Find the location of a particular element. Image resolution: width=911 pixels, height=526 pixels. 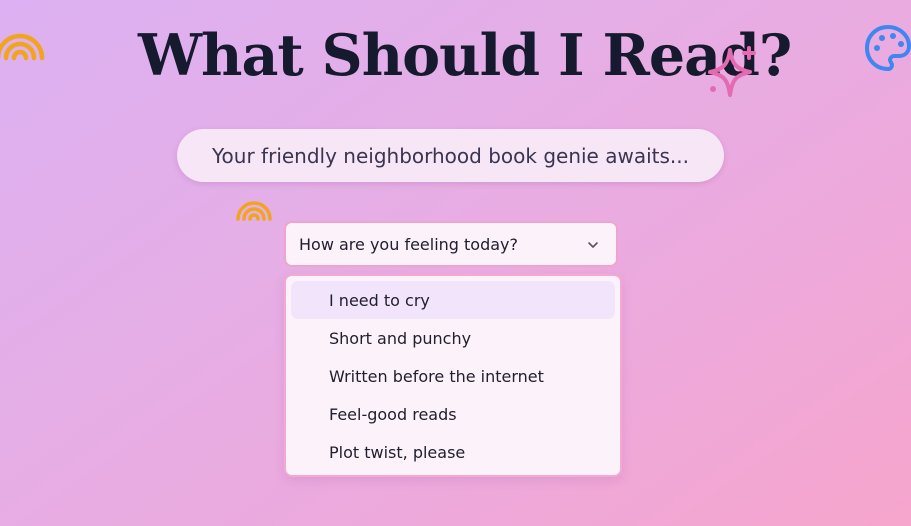

mood-option: Plot twist, please is located at coordinates (453, 452).